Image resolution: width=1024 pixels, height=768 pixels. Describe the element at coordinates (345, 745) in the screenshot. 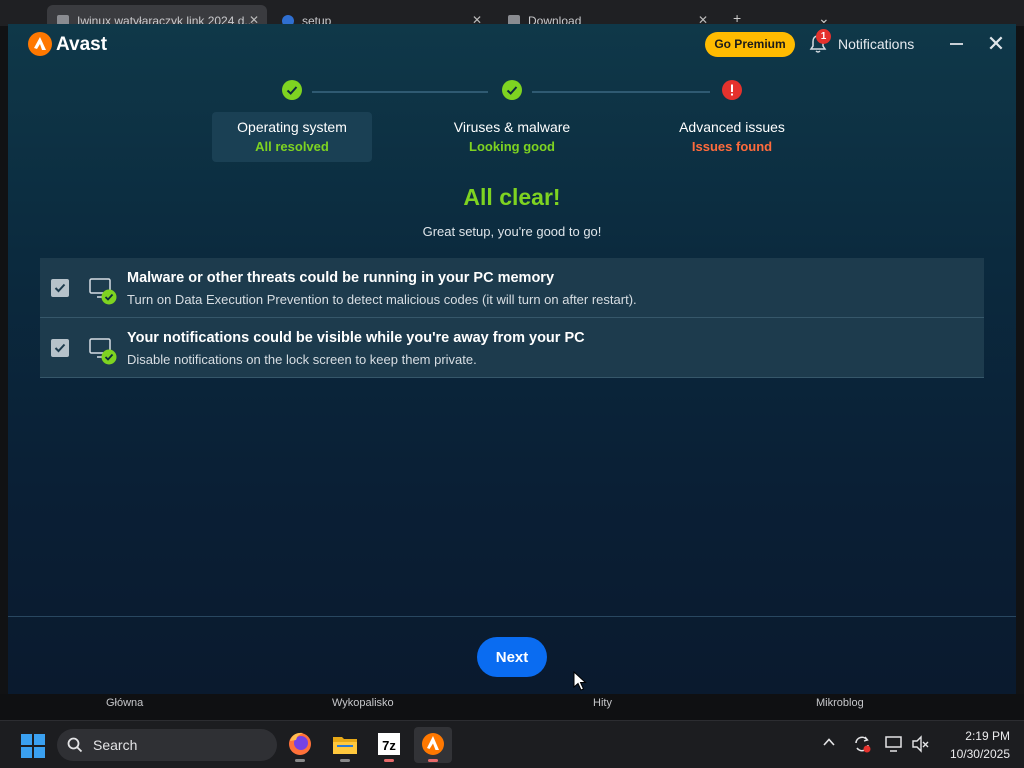

I see `file-explorer-icon` at that location.